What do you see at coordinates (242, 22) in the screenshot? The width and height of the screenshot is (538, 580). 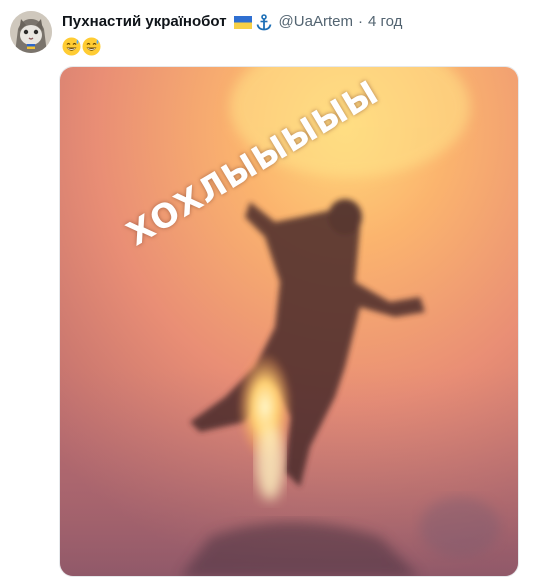 I see `ukraine-flag-icon` at bounding box center [242, 22].